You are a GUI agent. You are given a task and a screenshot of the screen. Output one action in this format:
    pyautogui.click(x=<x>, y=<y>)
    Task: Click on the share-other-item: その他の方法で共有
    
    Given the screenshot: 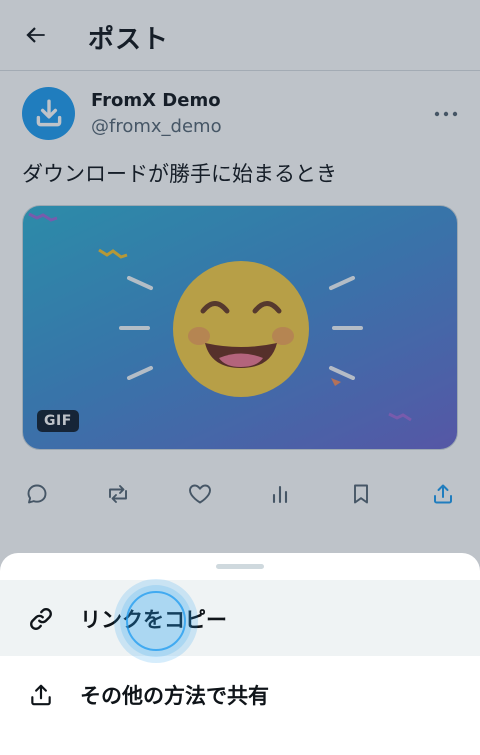 What is the action you would take?
    pyautogui.click(x=240, y=694)
    